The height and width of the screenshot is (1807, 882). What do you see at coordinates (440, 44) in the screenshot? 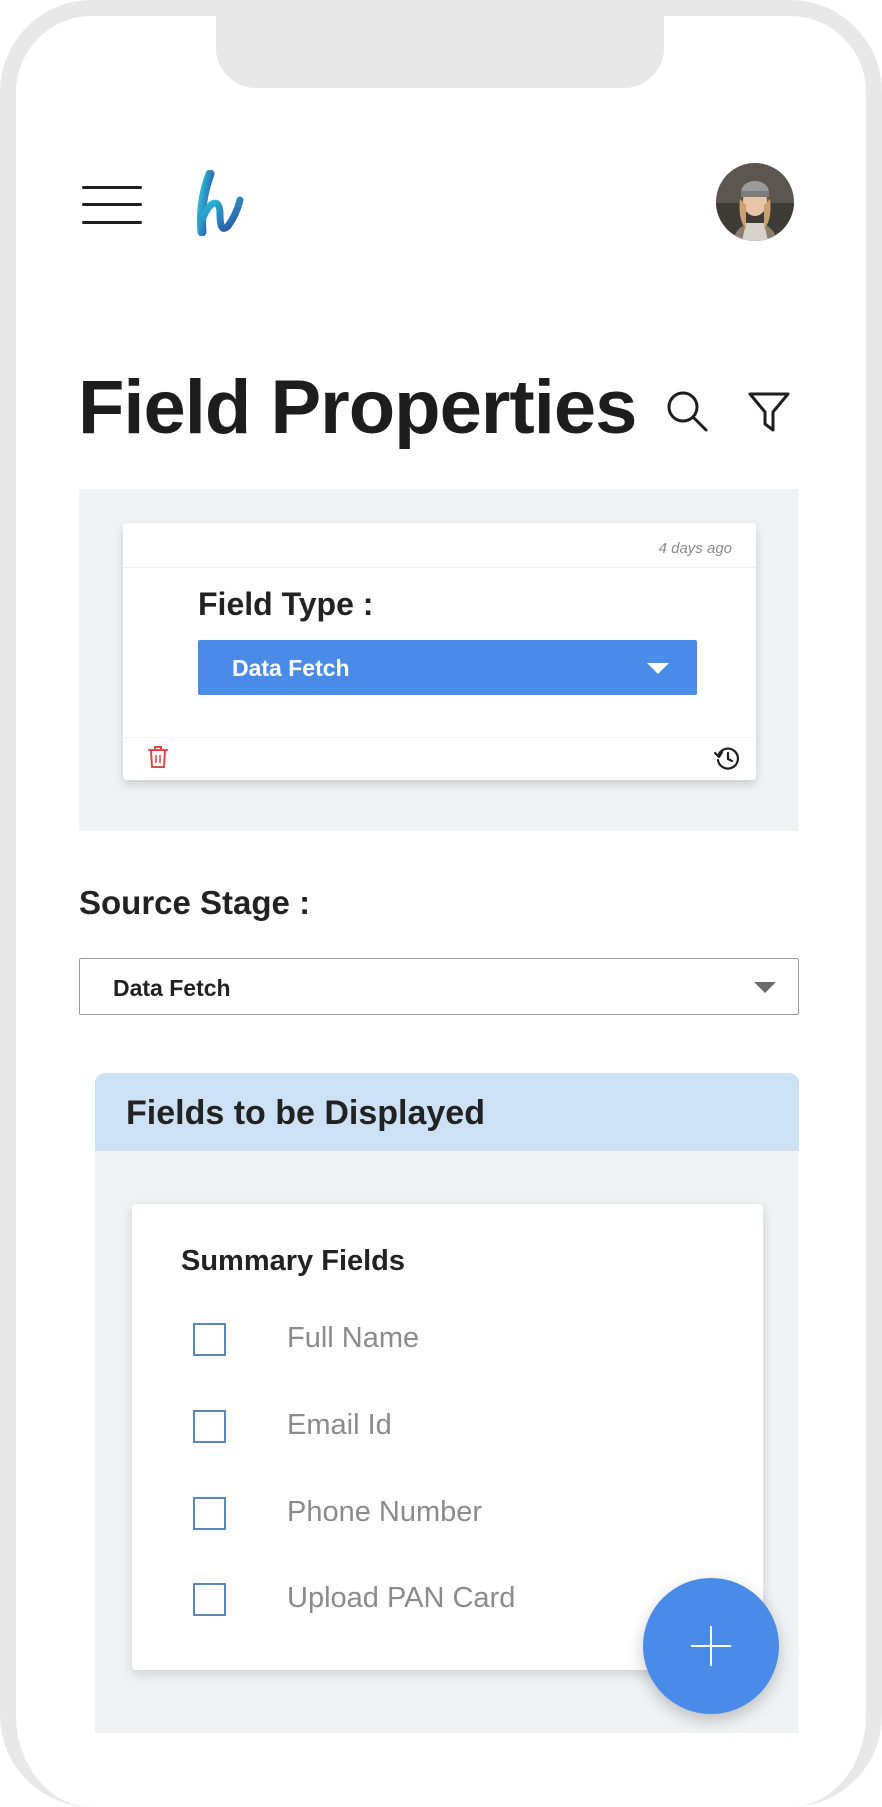
I see `phone-notch` at bounding box center [440, 44].